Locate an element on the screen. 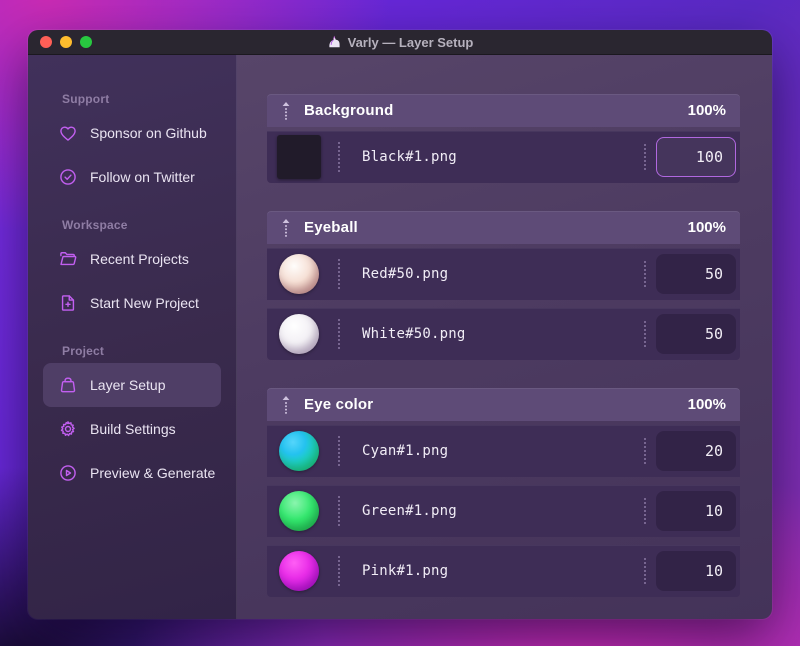 This screenshot has height=646, width=800. badge-check-icon is located at coordinates (68, 177).